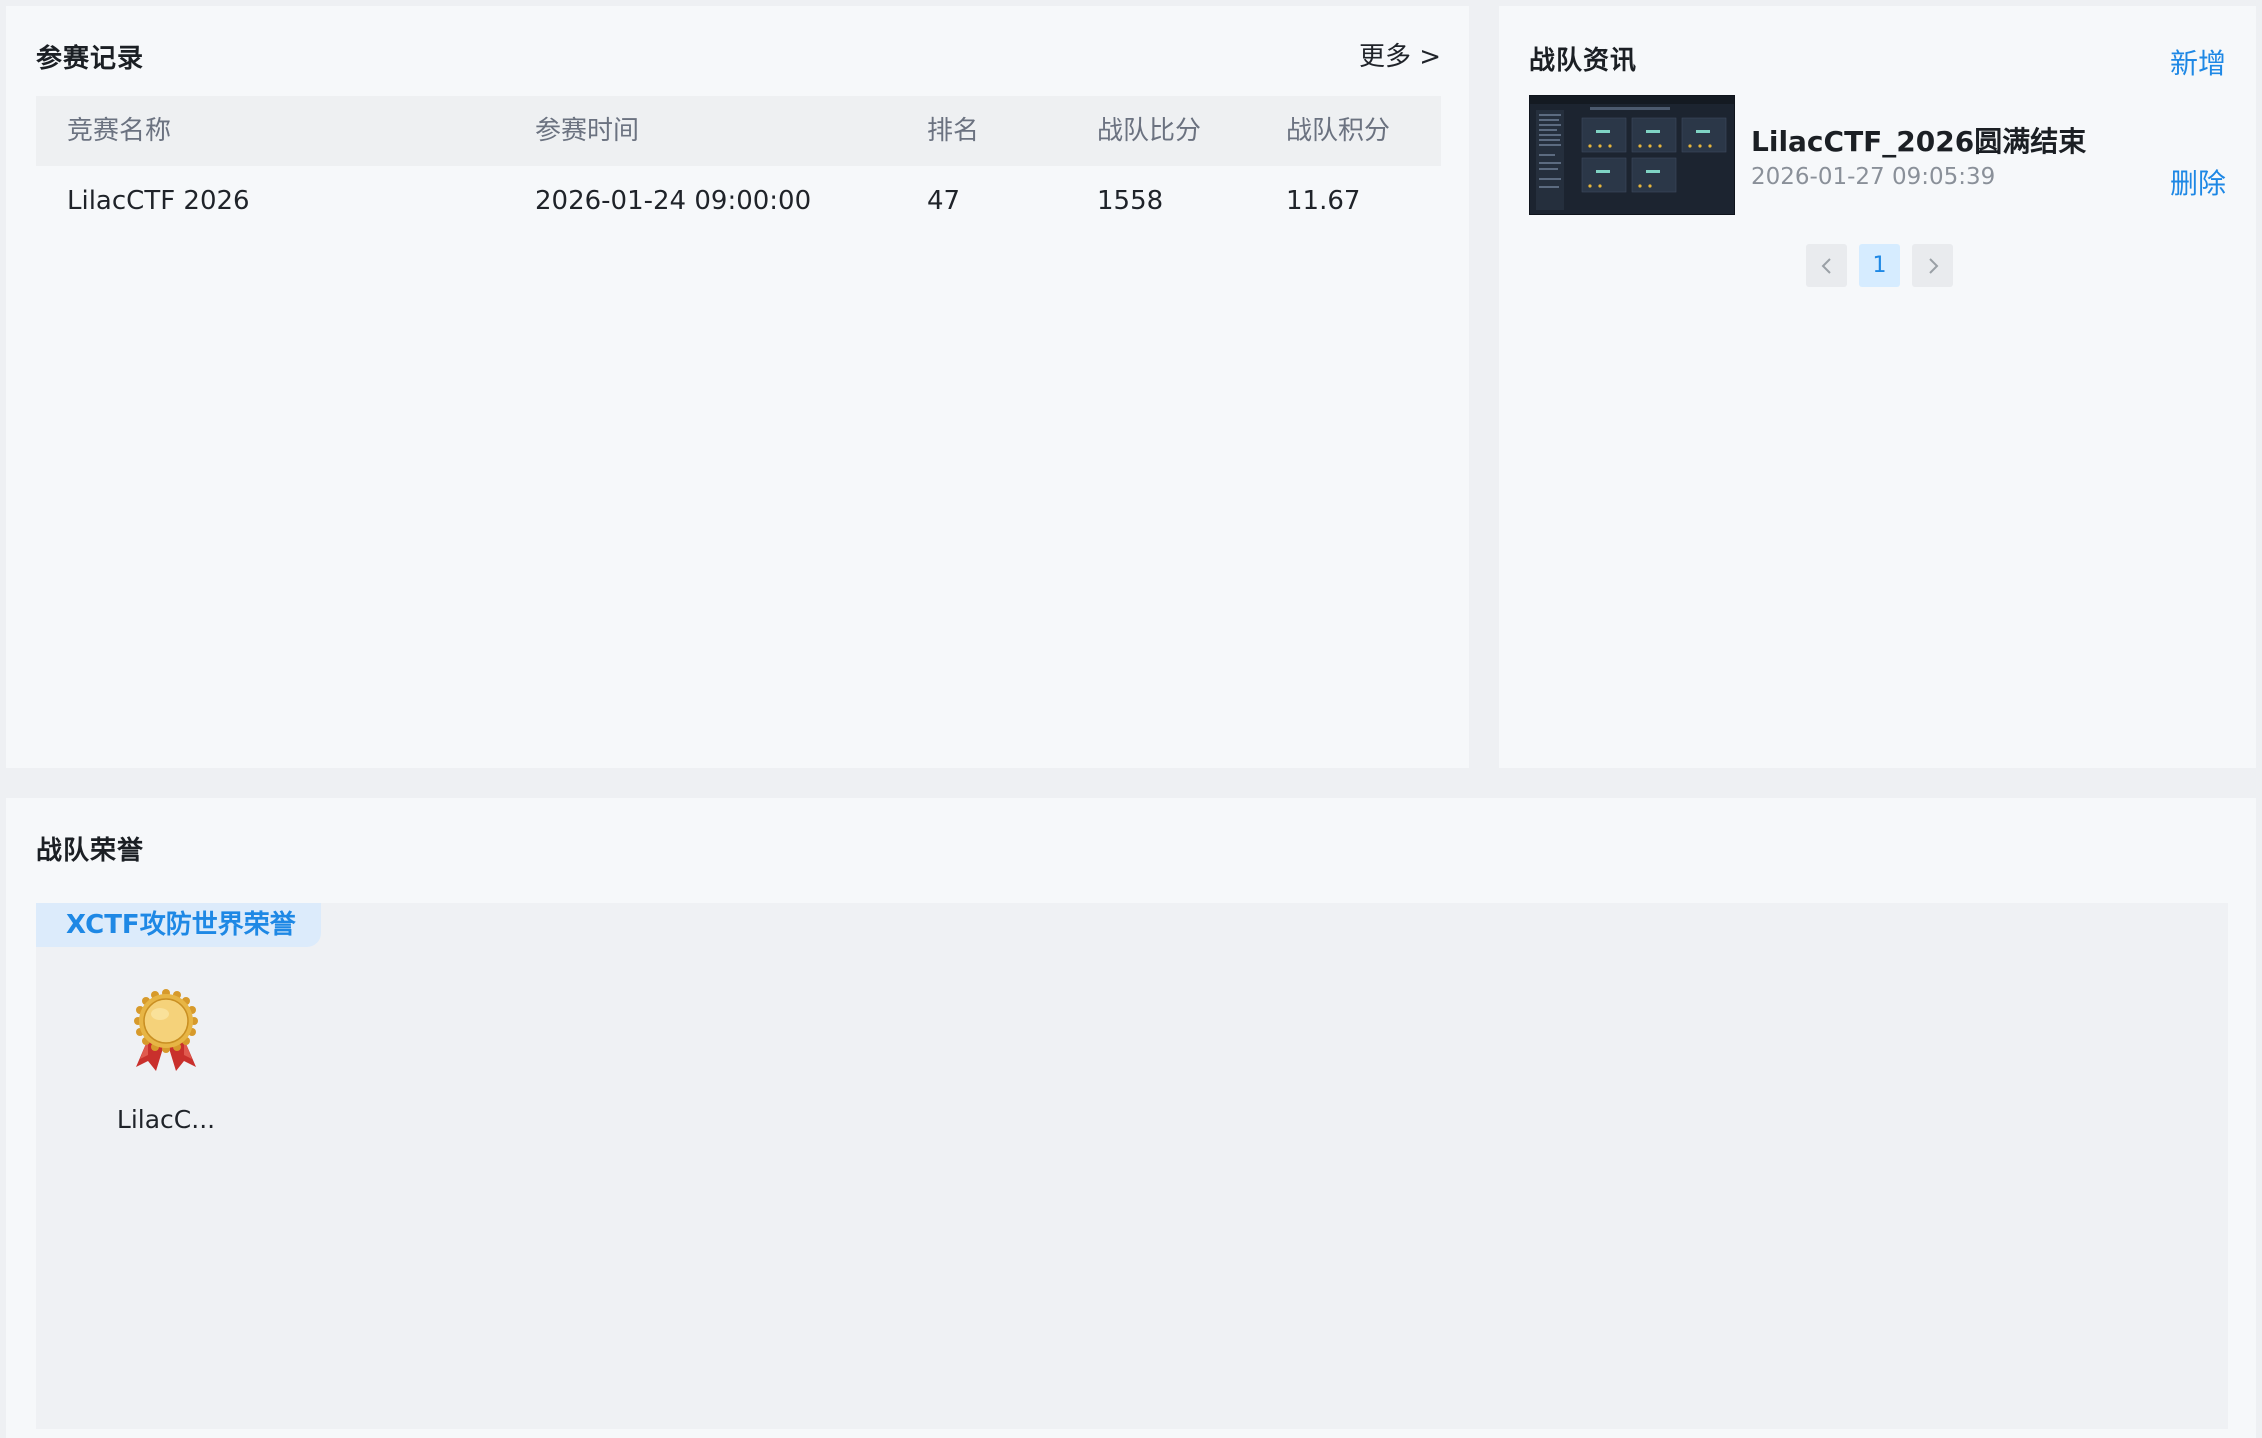 The image size is (2262, 1438). Describe the element at coordinates (1583, 61) in the screenshot. I see `news-title: 战队资讯` at that location.